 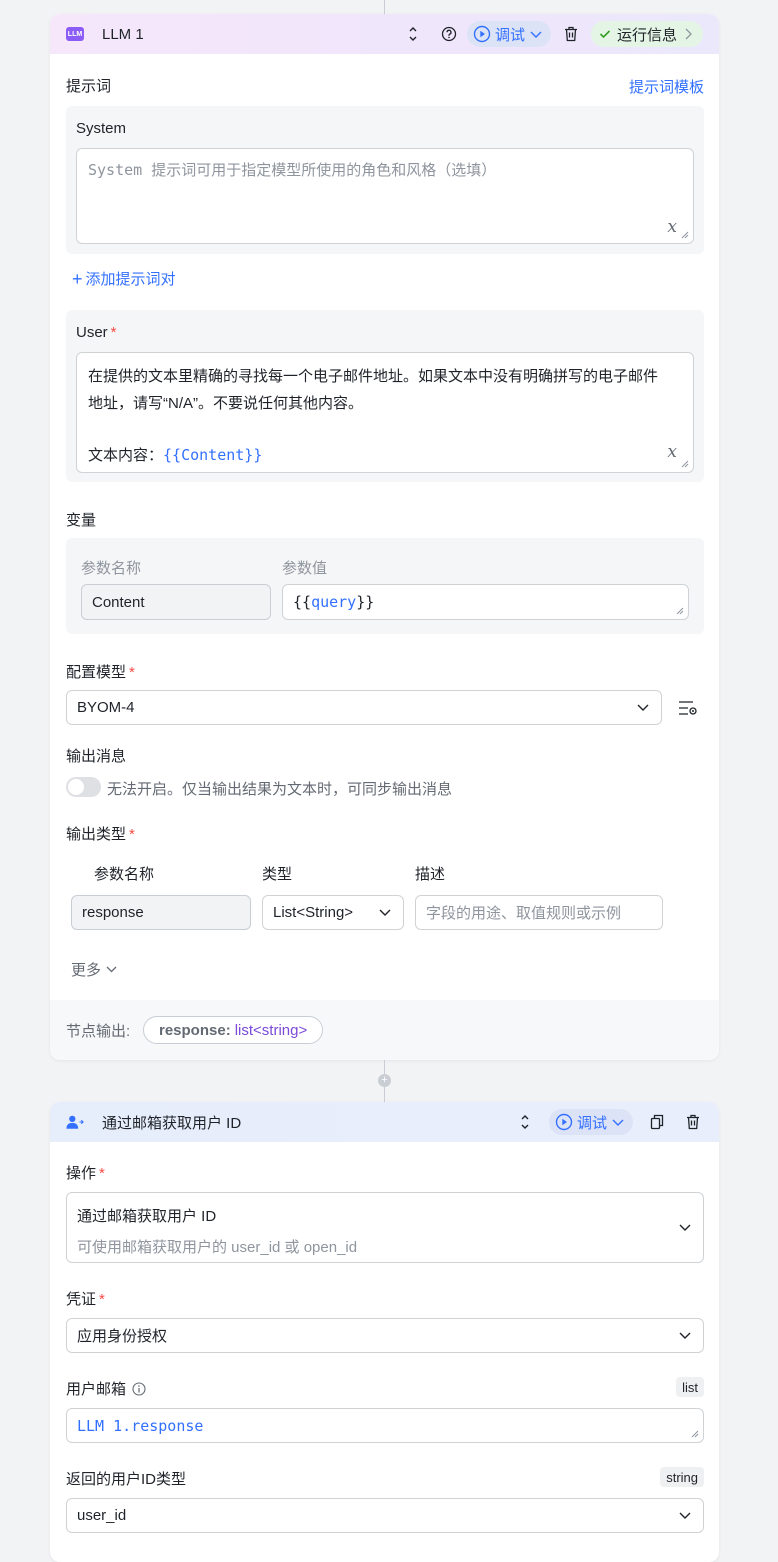 I want to click on model-section-label: 配置模型 *, so click(x=100, y=672).